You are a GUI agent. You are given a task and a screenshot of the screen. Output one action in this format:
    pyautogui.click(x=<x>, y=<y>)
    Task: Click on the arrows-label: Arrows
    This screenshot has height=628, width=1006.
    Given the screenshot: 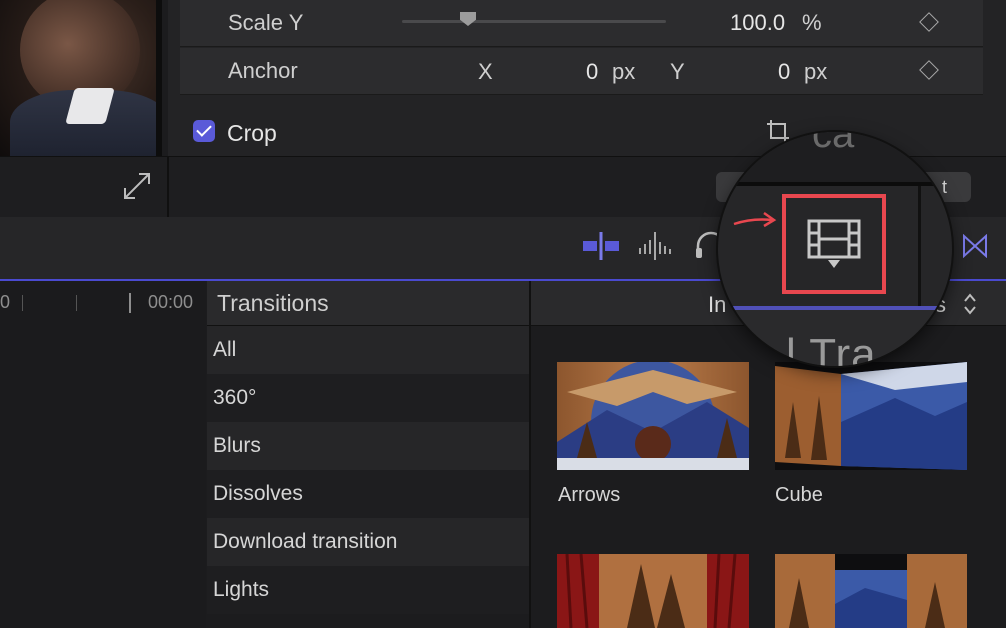 What is the action you would take?
    pyautogui.click(x=589, y=495)
    